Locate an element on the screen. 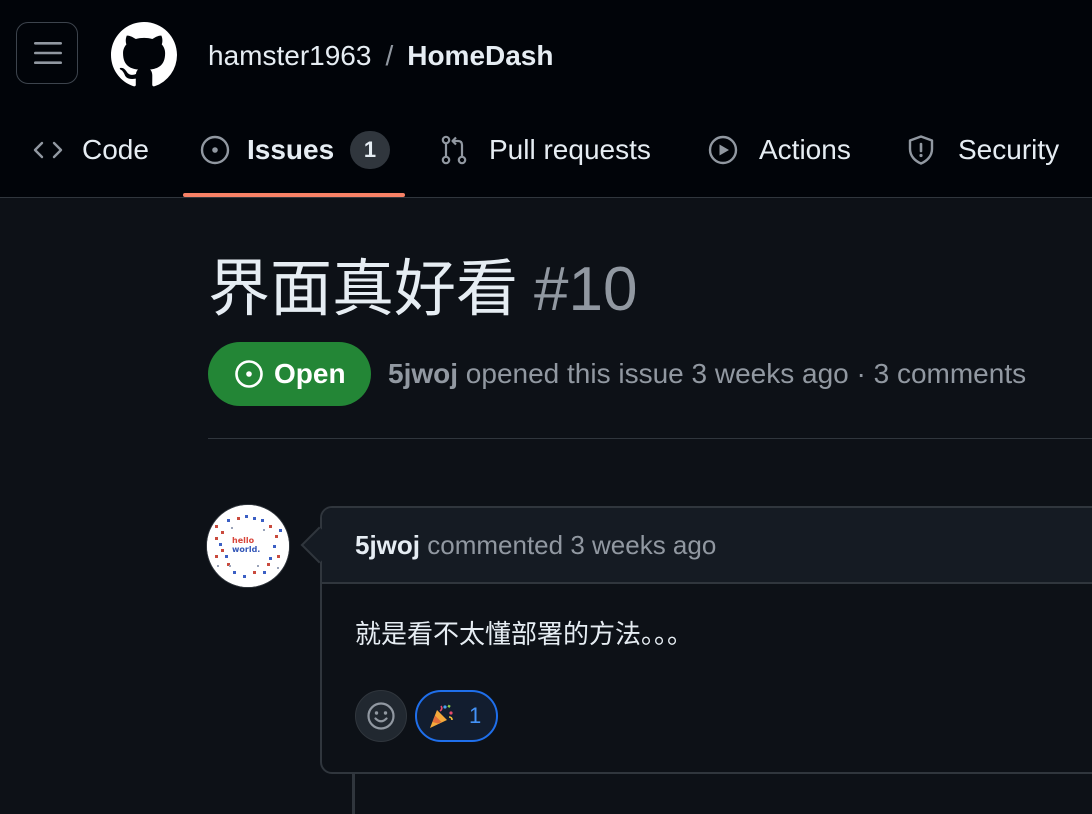 This screenshot has height=814, width=1092. avatar: hello world. is located at coordinates (248, 546).